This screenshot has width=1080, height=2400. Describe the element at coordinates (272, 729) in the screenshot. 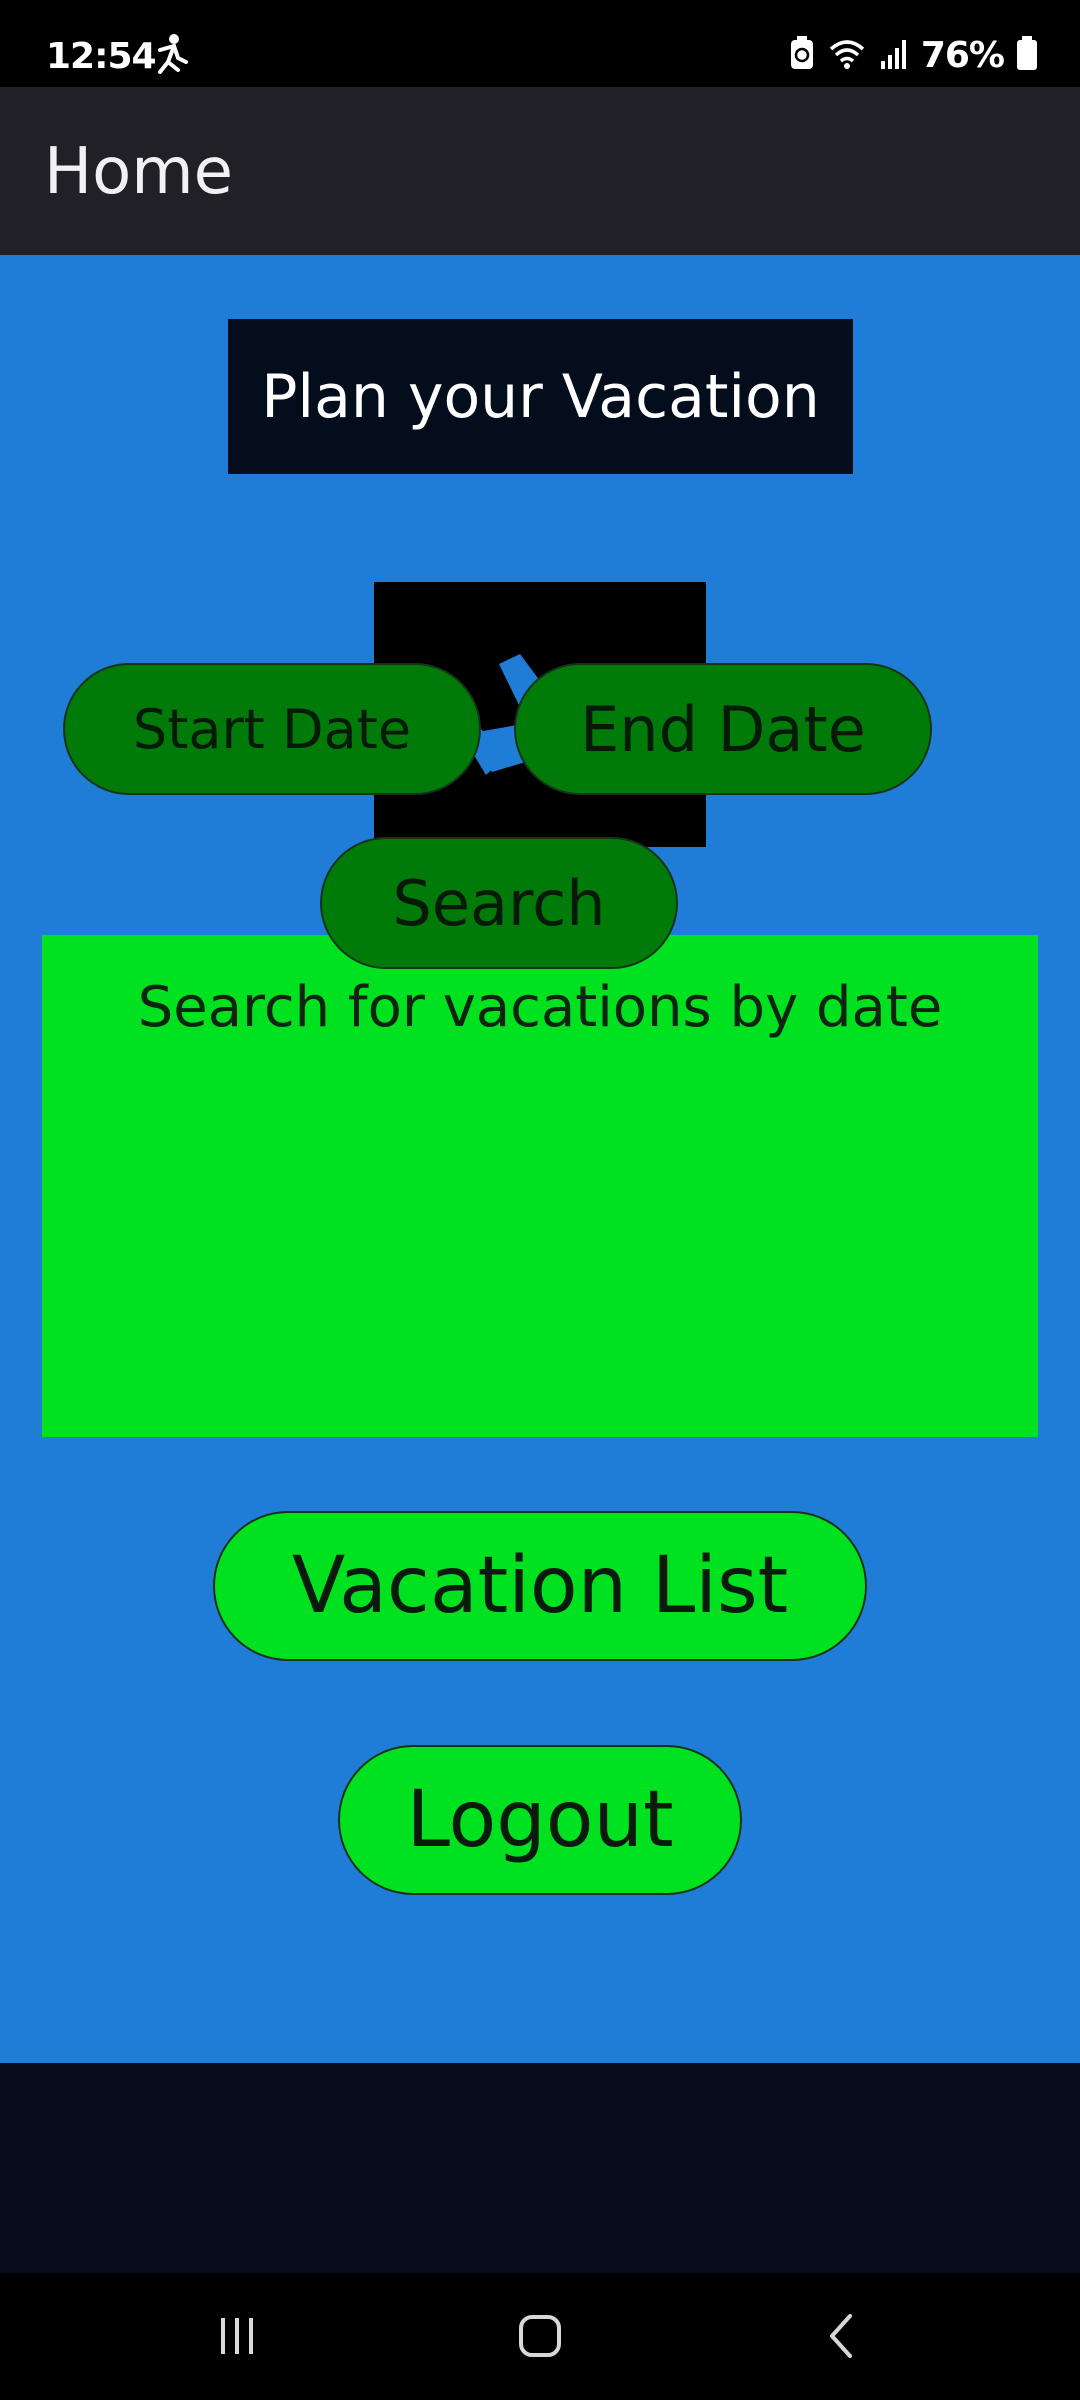

I see `start-date-button: Start Date` at that location.